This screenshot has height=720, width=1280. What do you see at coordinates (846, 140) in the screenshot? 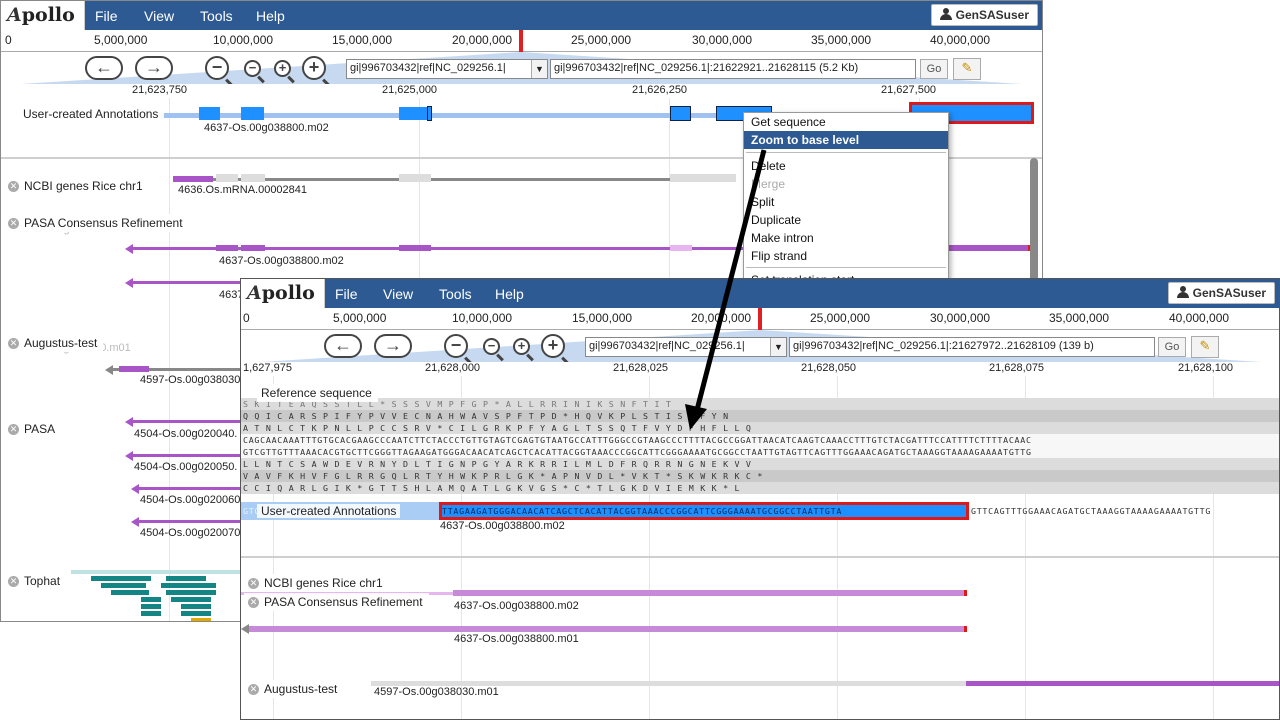
I see `menu-zoom-to-base-level: Zoom to base level` at bounding box center [846, 140].